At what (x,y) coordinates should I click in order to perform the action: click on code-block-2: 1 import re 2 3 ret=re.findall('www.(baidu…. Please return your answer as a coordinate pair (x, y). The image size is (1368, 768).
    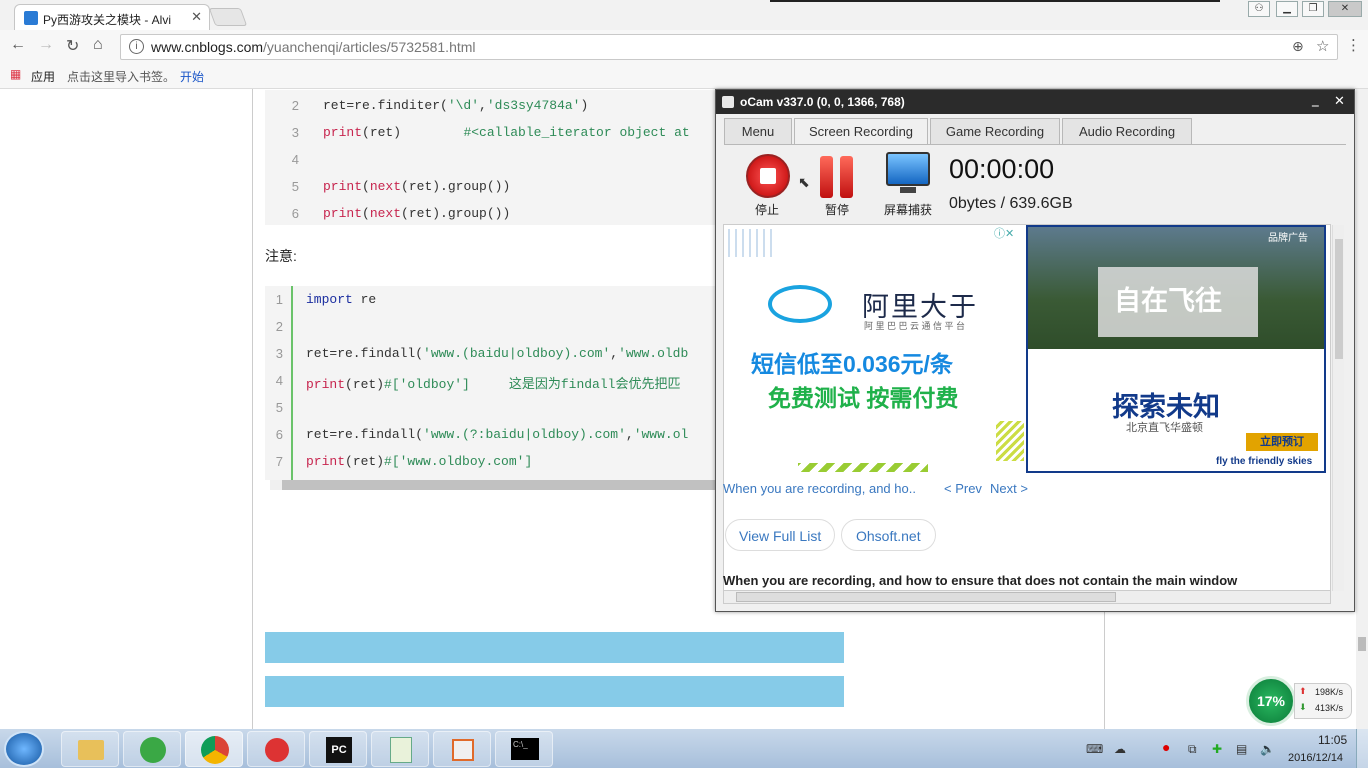
    Looking at the image, I should click on (492, 383).